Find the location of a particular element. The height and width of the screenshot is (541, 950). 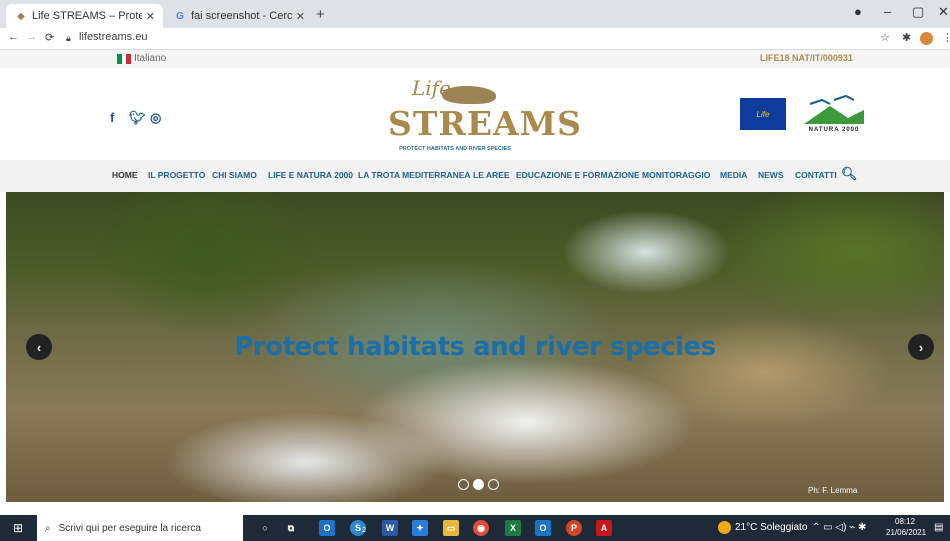

excel-icon: X is located at coordinates (513, 528).